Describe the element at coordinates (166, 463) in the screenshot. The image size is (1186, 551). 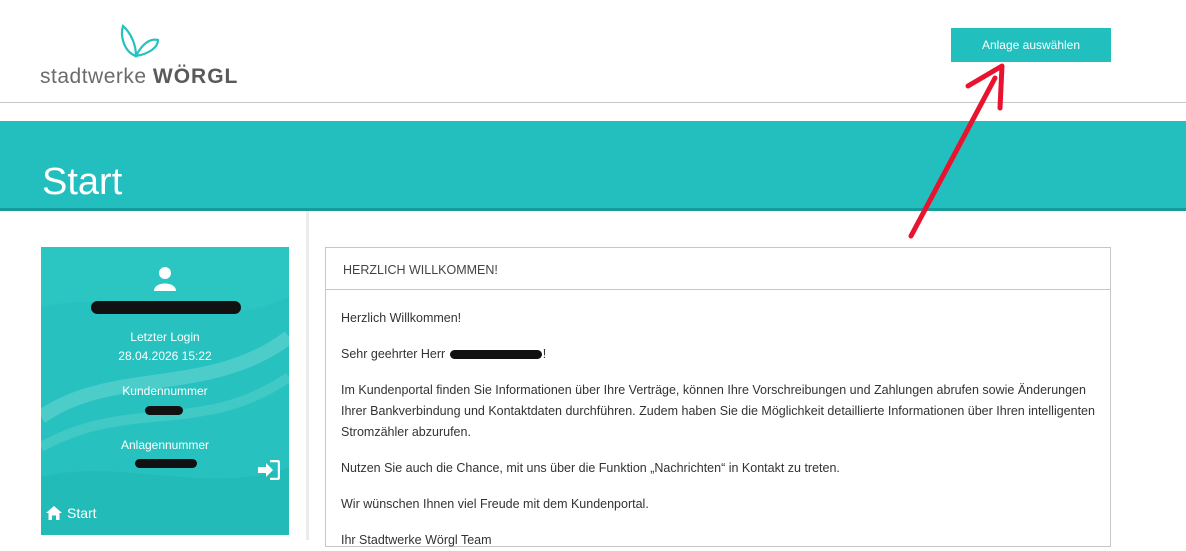
I see `redacted-anlagennummer` at that location.